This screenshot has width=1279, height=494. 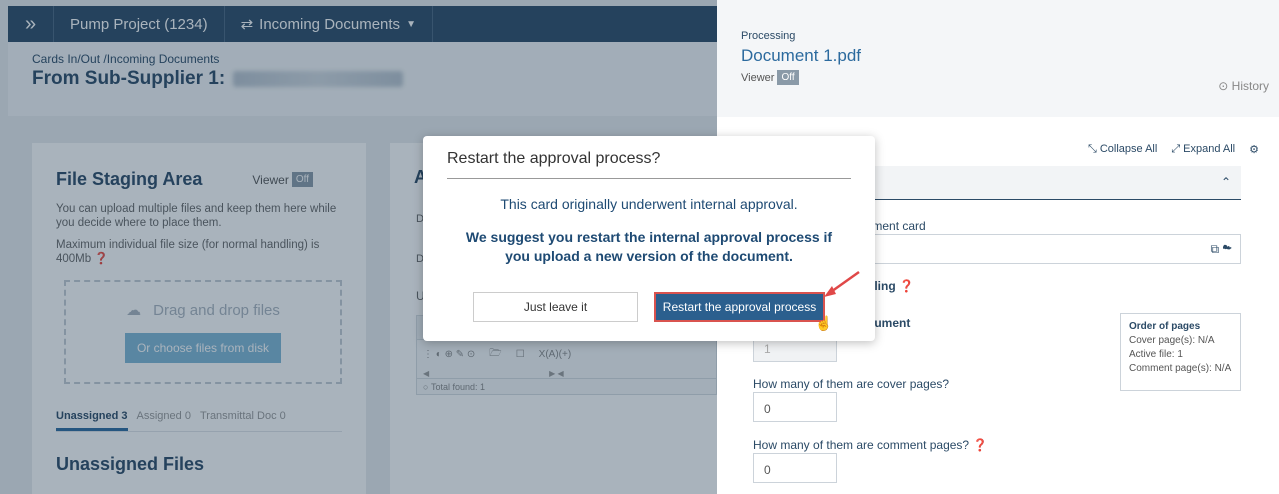 What do you see at coordinates (1254, 149) in the screenshot?
I see `gear-icon: ⚙` at bounding box center [1254, 149].